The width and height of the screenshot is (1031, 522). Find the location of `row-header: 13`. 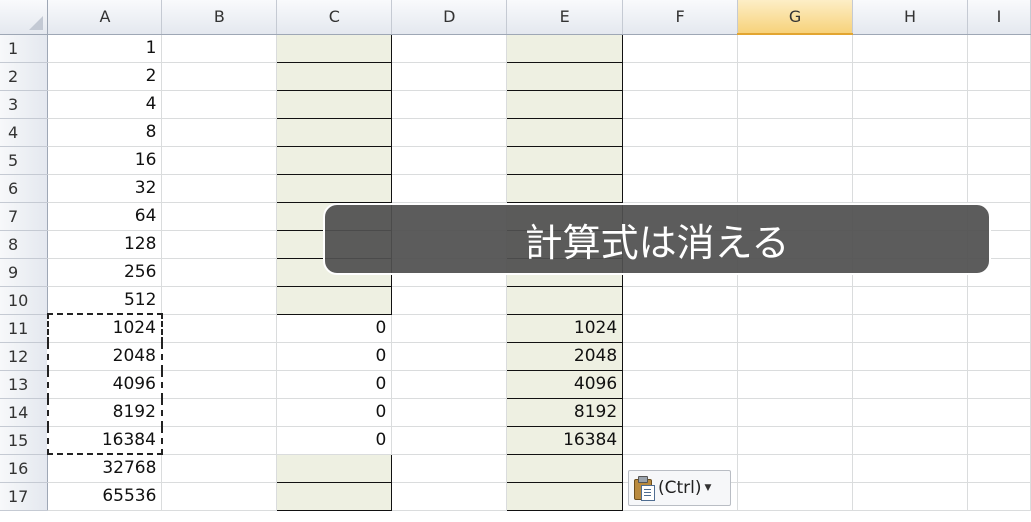

row-header: 13 is located at coordinates (24, 384).